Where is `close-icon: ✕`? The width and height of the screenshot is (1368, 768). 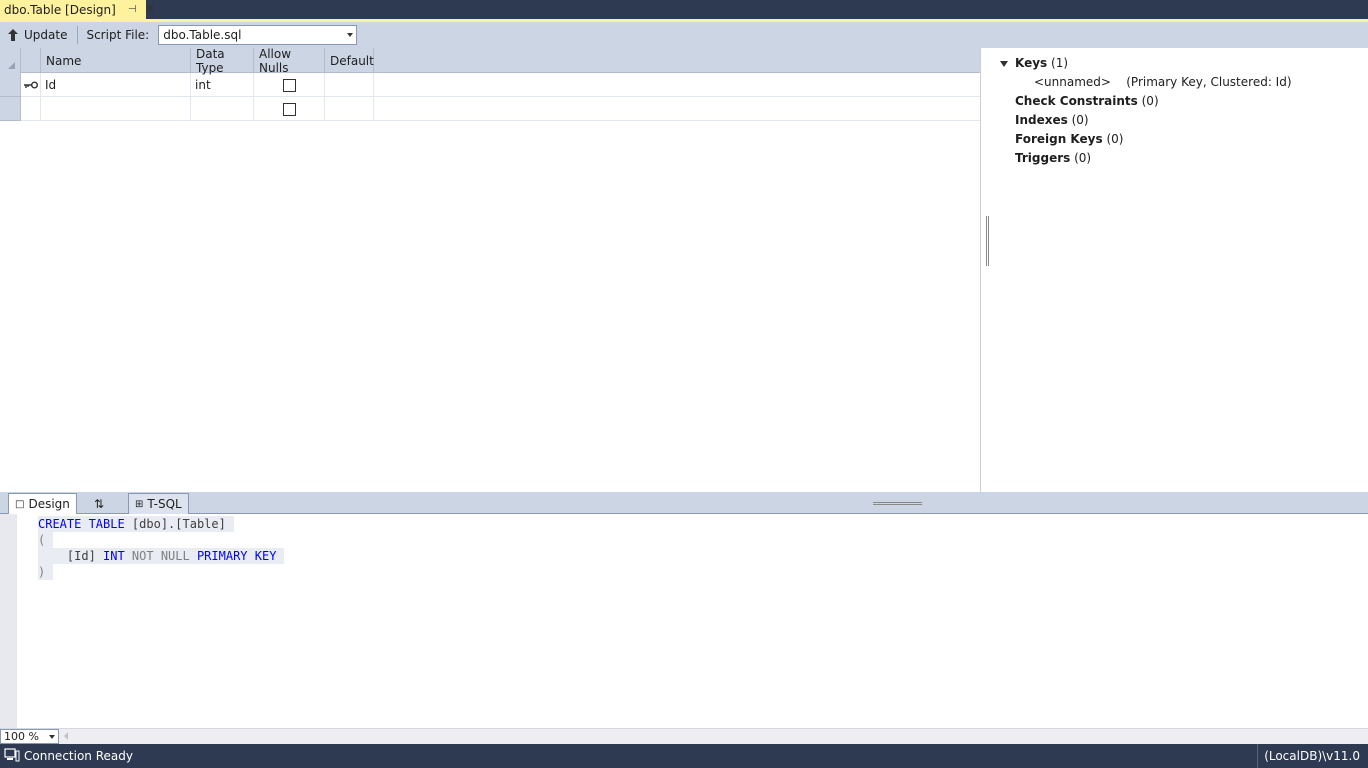
close-icon: ✕ is located at coordinates (150, 9).